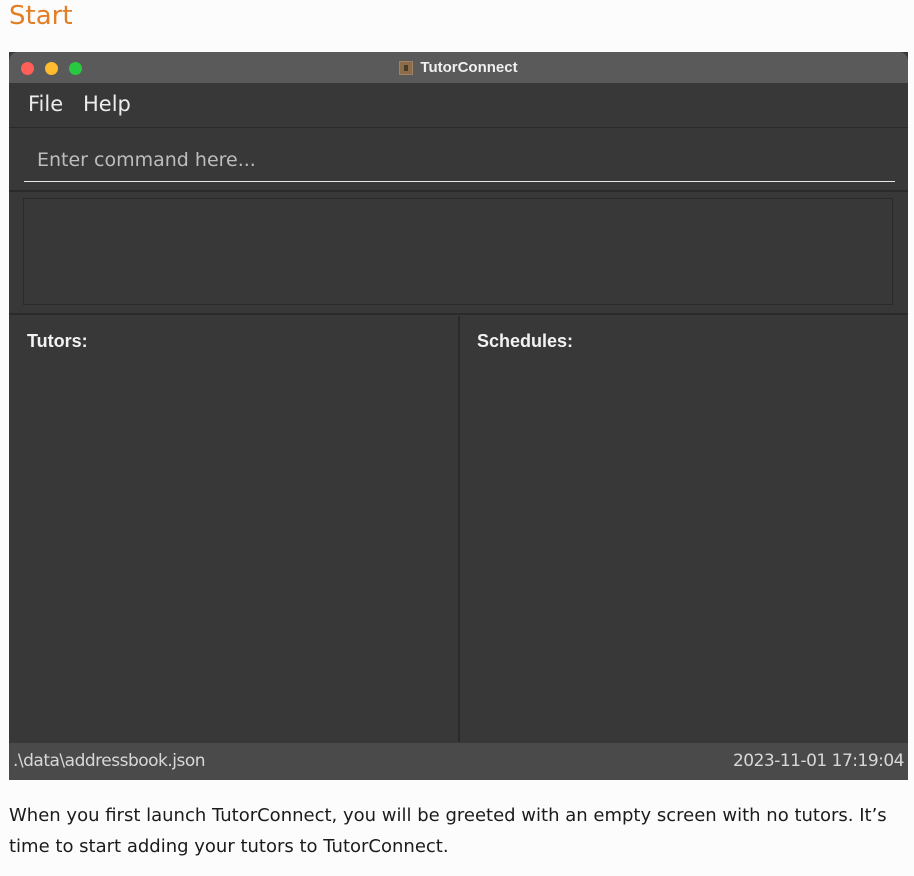  I want to click on save-file-path: .\data\addressbook.json, so click(109, 761).